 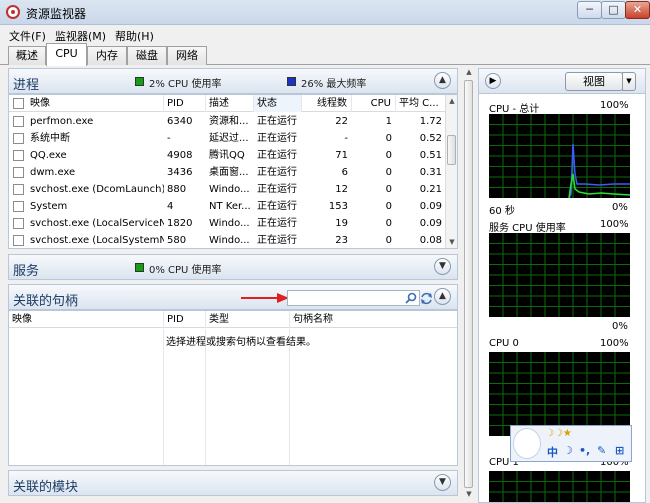 I want to click on column-divider, so click(x=289, y=397).